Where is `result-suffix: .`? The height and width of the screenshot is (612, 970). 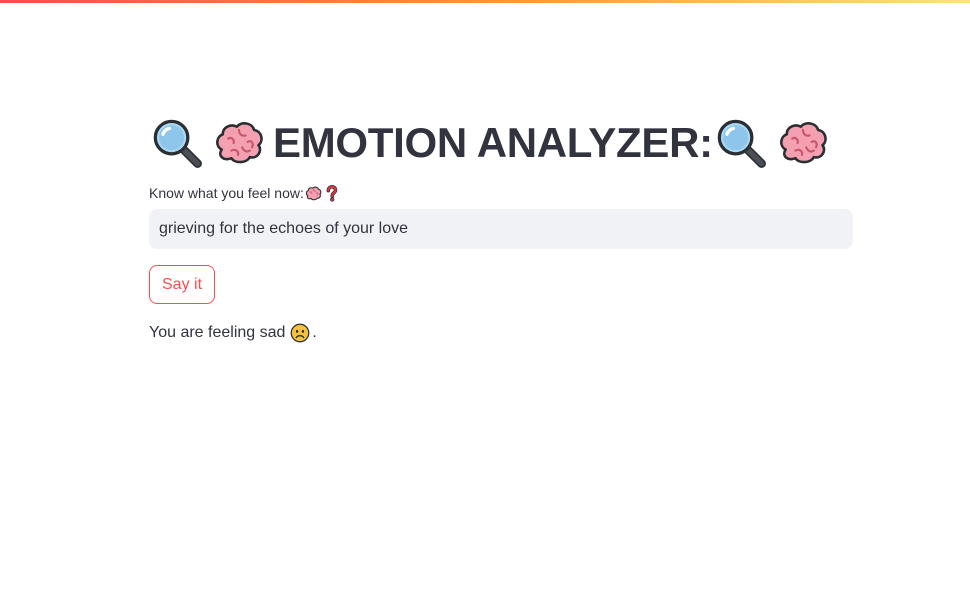
result-suffix: . is located at coordinates (314, 332).